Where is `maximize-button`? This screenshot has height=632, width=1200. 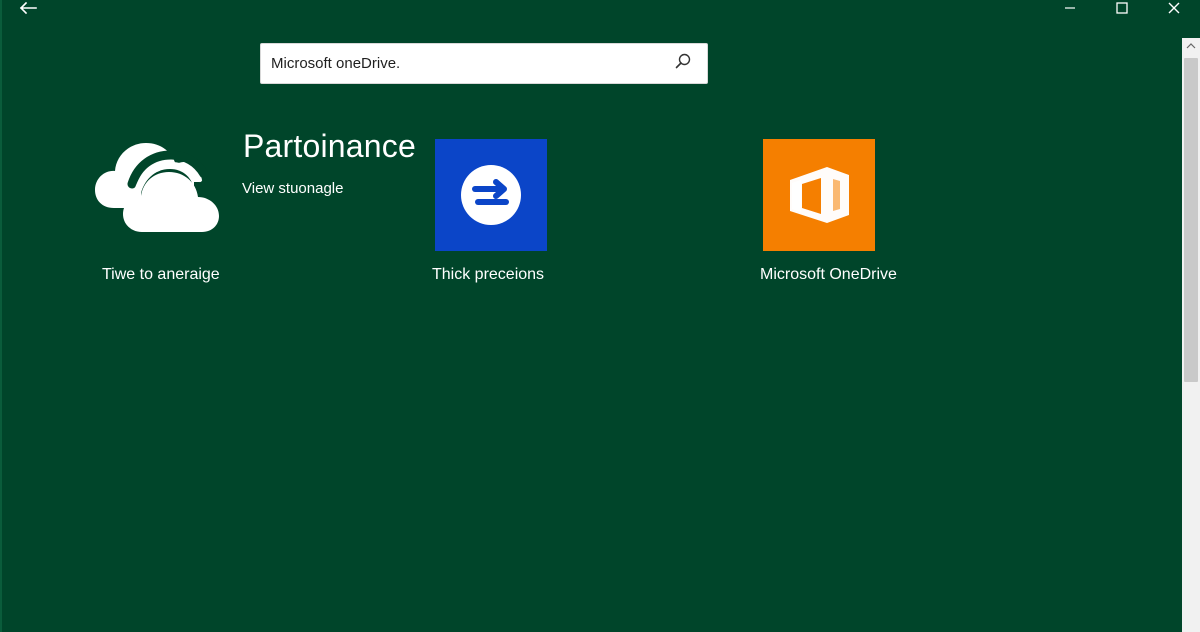 maximize-button is located at coordinates (1122, 10).